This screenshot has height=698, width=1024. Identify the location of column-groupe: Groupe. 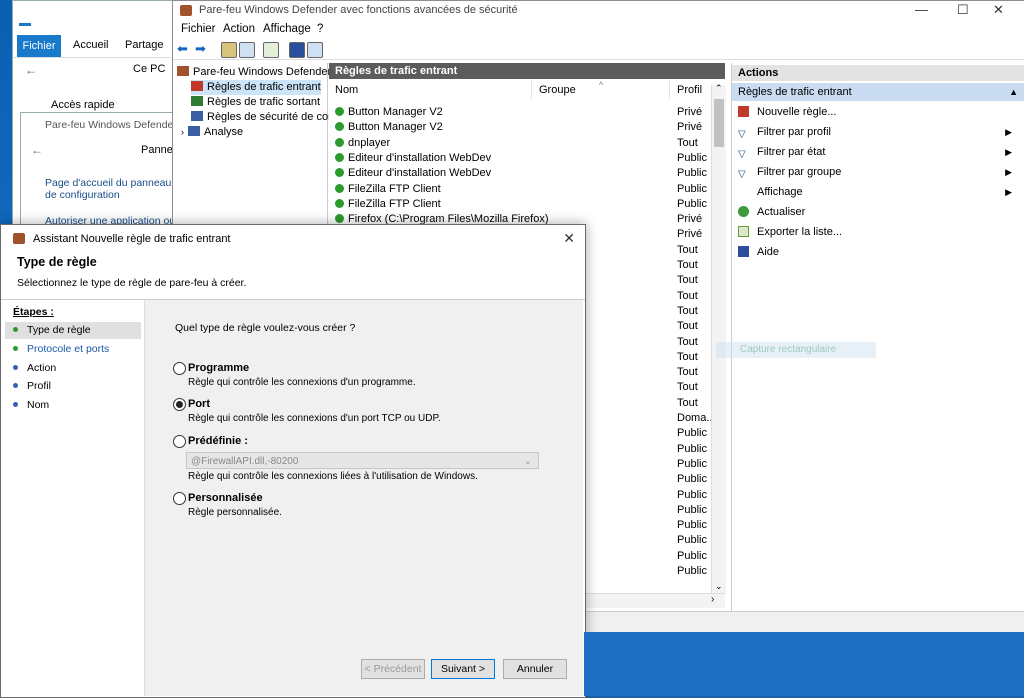
(604, 90).